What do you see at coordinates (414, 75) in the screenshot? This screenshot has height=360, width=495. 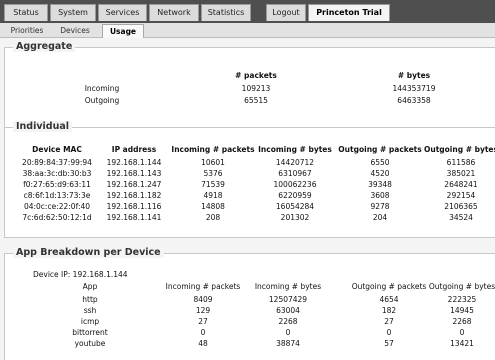 I see `aggregate-header-bytes: # bytes` at bounding box center [414, 75].